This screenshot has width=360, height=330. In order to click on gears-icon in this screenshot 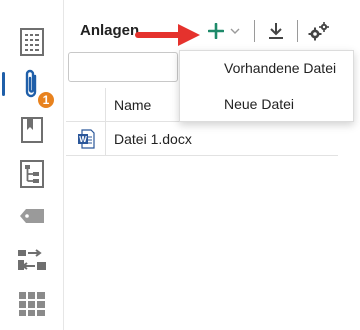, I will do `click(318, 31)`.